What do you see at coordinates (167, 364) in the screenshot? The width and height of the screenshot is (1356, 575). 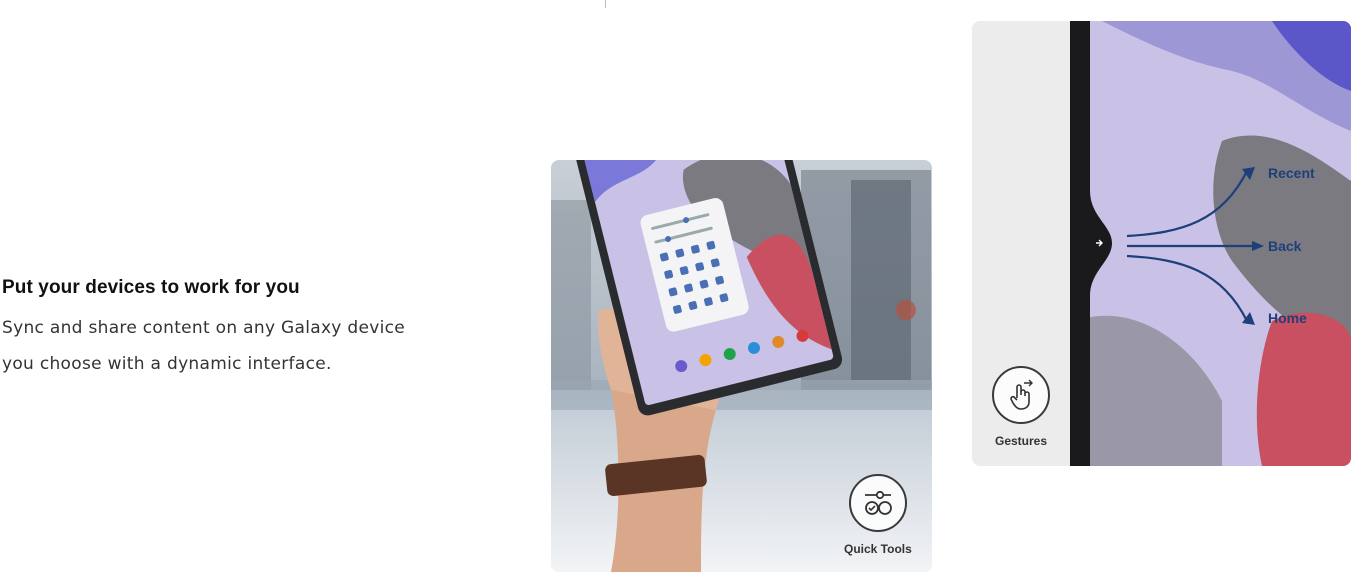 I see `feature-description-line-2: you choose with a dynamic interface.` at bounding box center [167, 364].